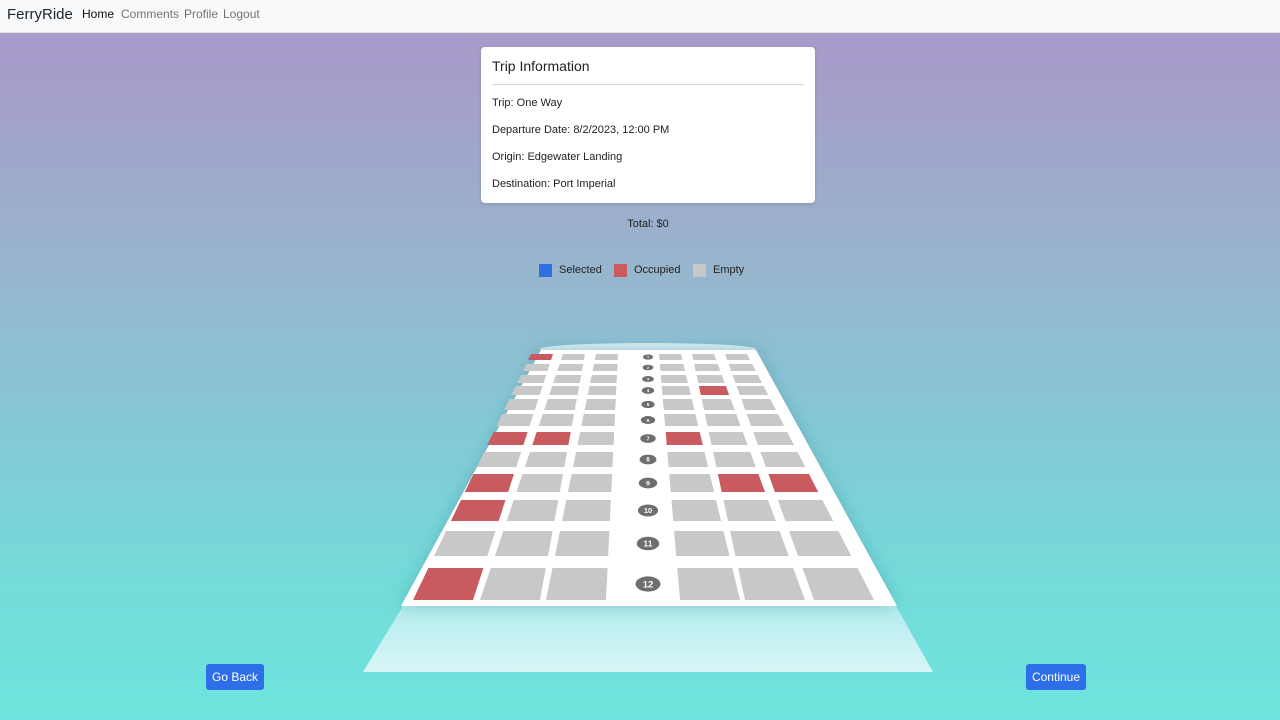 The image size is (1280, 720). What do you see at coordinates (783, 459) in the screenshot?
I see `seat-8-6-empty` at bounding box center [783, 459].